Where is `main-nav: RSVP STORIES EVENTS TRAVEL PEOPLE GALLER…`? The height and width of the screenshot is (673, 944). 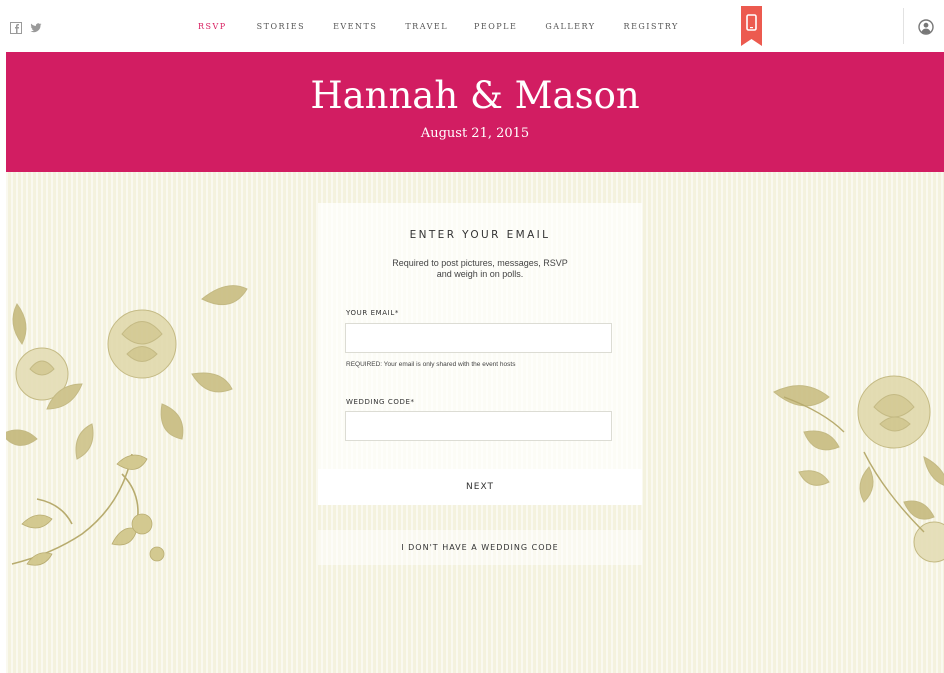
main-nav: RSVP STORIES EVENTS TRAVEL PEOPLE GALLER… is located at coordinates (451, 26).